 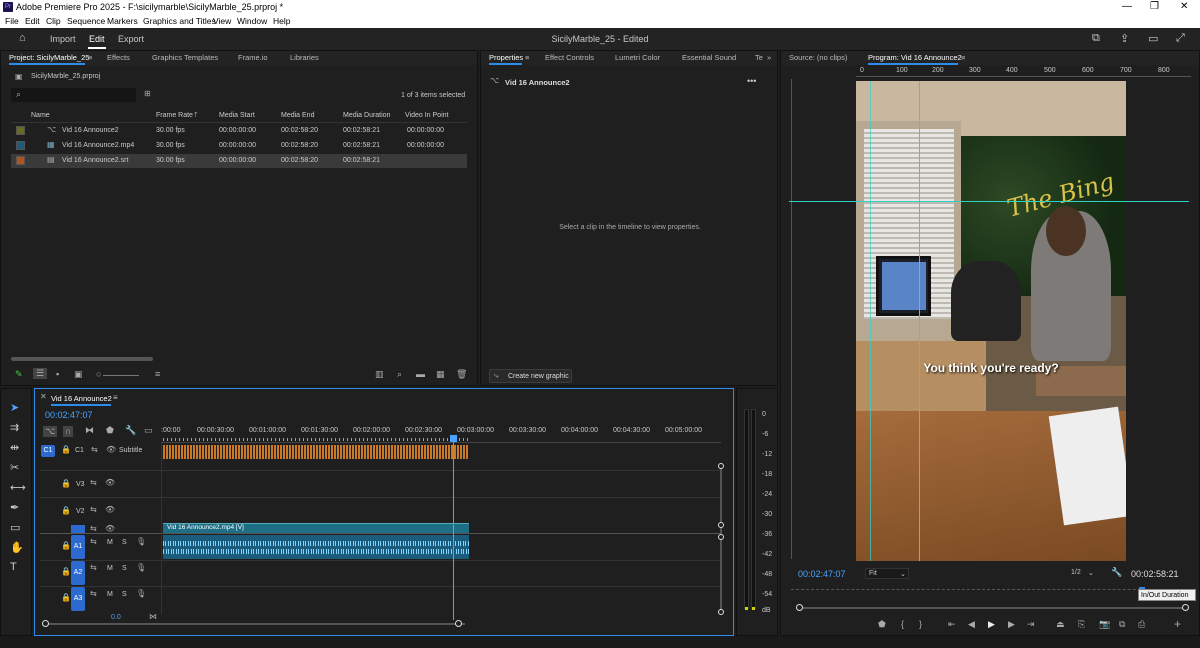 What do you see at coordinates (366, 115) in the screenshot?
I see `col-media-duration: Media Duration` at bounding box center [366, 115].